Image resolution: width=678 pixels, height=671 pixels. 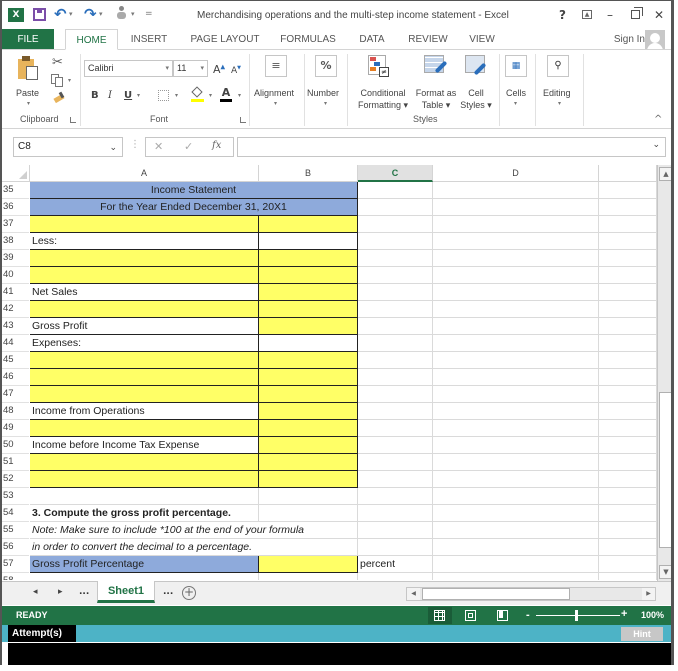 What do you see at coordinates (15, 292) in the screenshot?
I see `row-header: 41` at bounding box center [15, 292].